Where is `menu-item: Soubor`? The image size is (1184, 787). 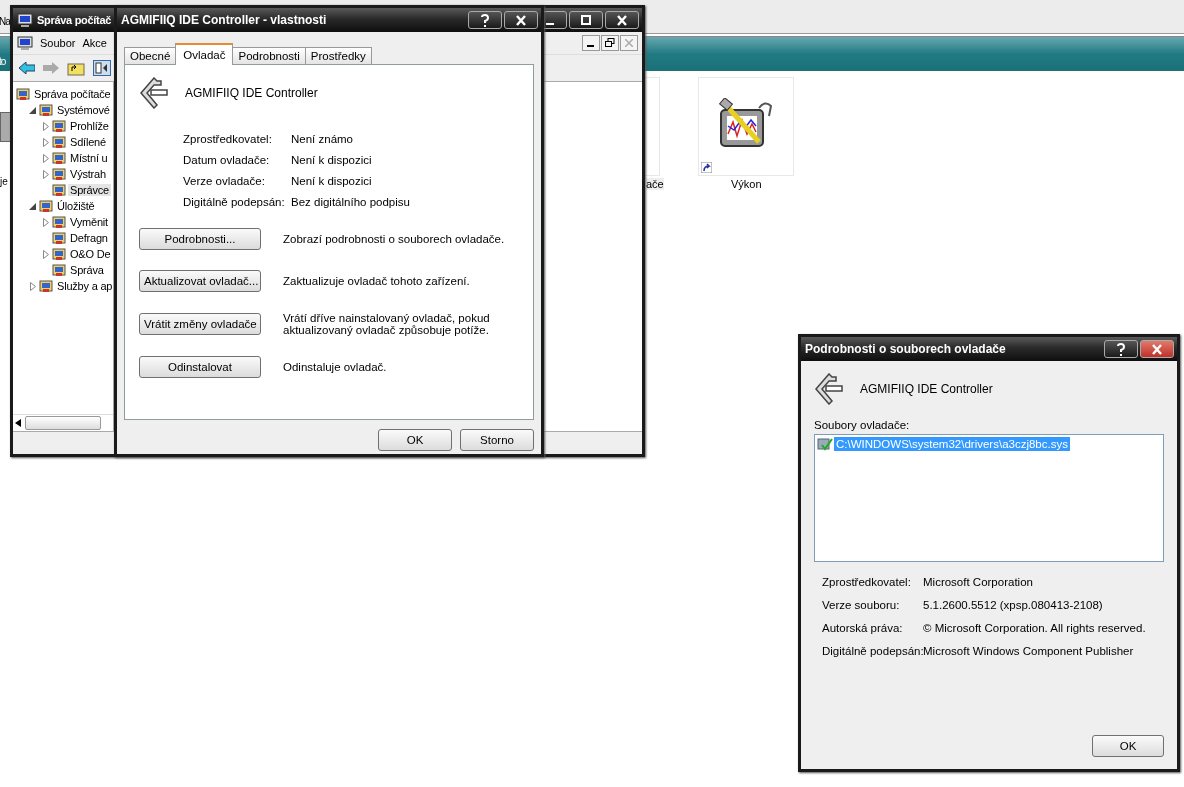
menu-item: Soubor is located at coordinates (58, 43).